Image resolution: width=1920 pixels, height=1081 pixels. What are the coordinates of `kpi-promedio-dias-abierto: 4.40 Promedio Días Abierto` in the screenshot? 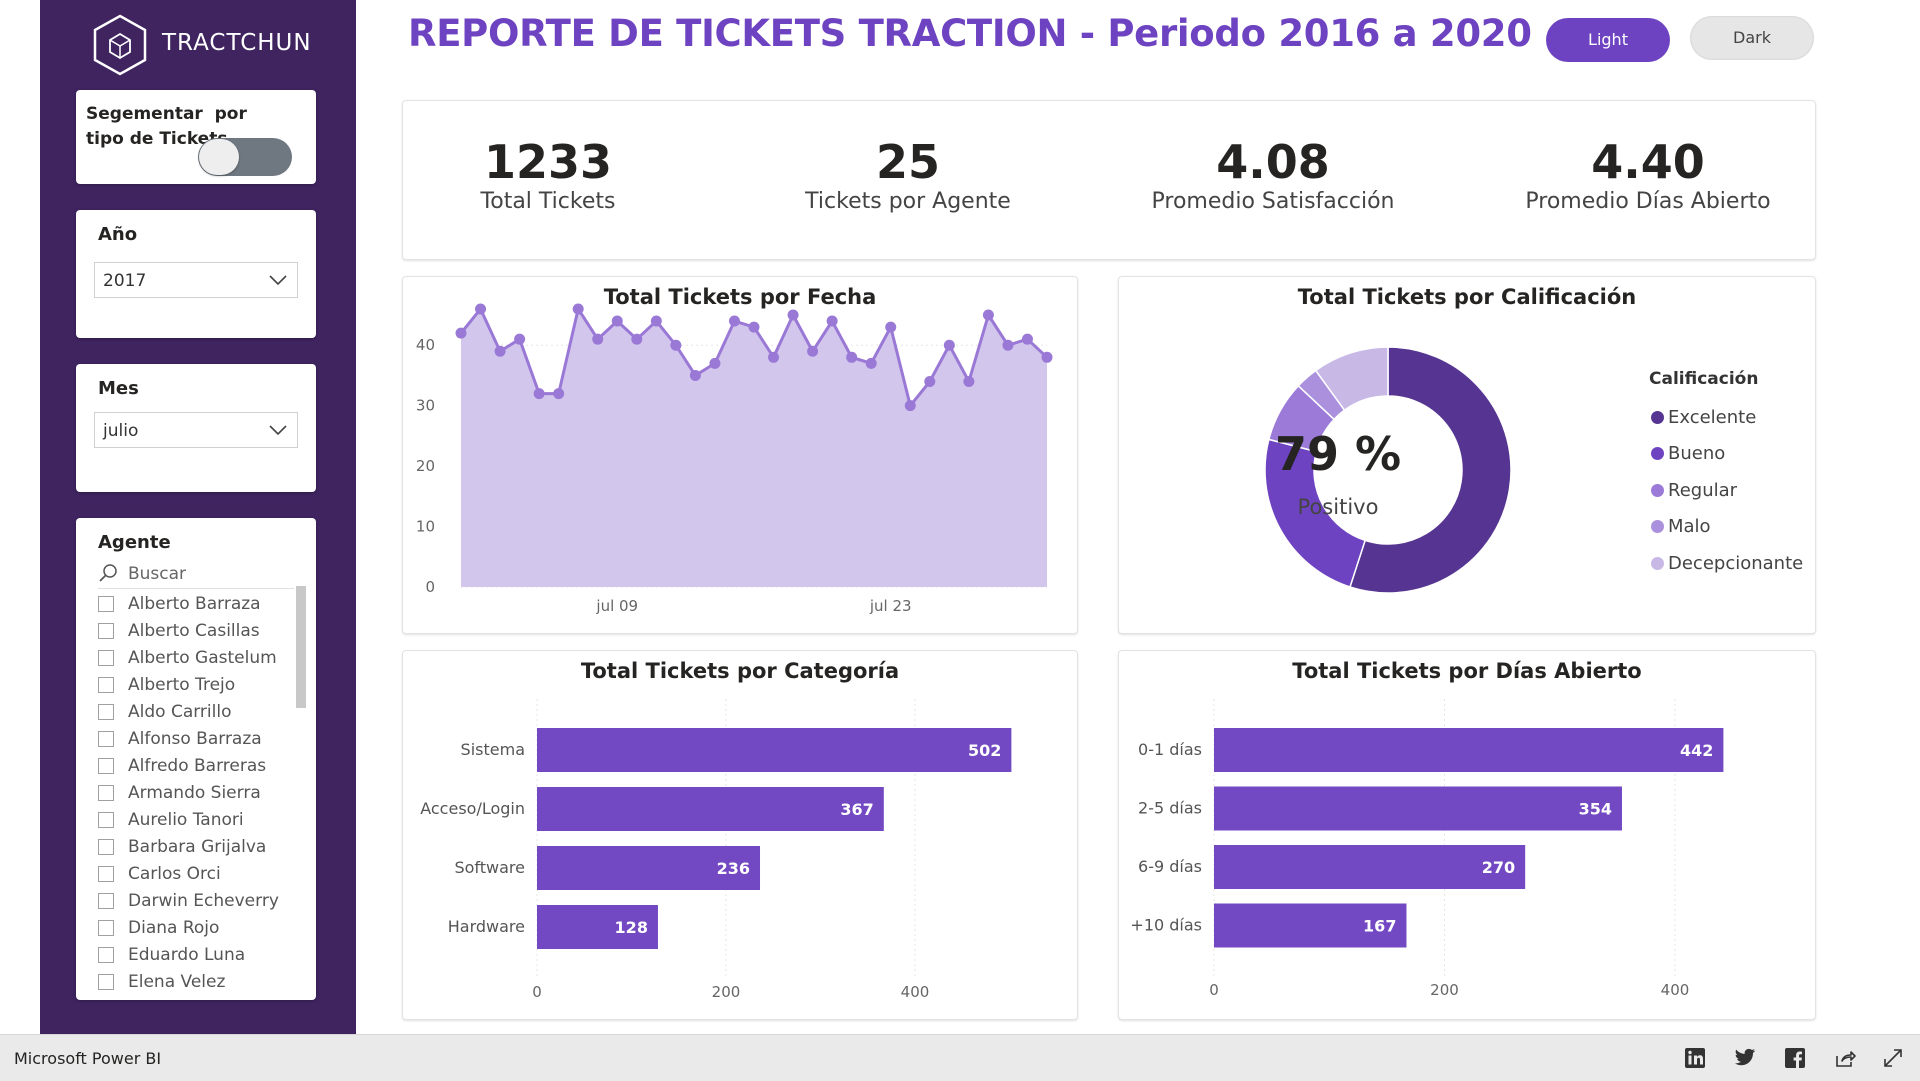 It's located at (1648, 174).